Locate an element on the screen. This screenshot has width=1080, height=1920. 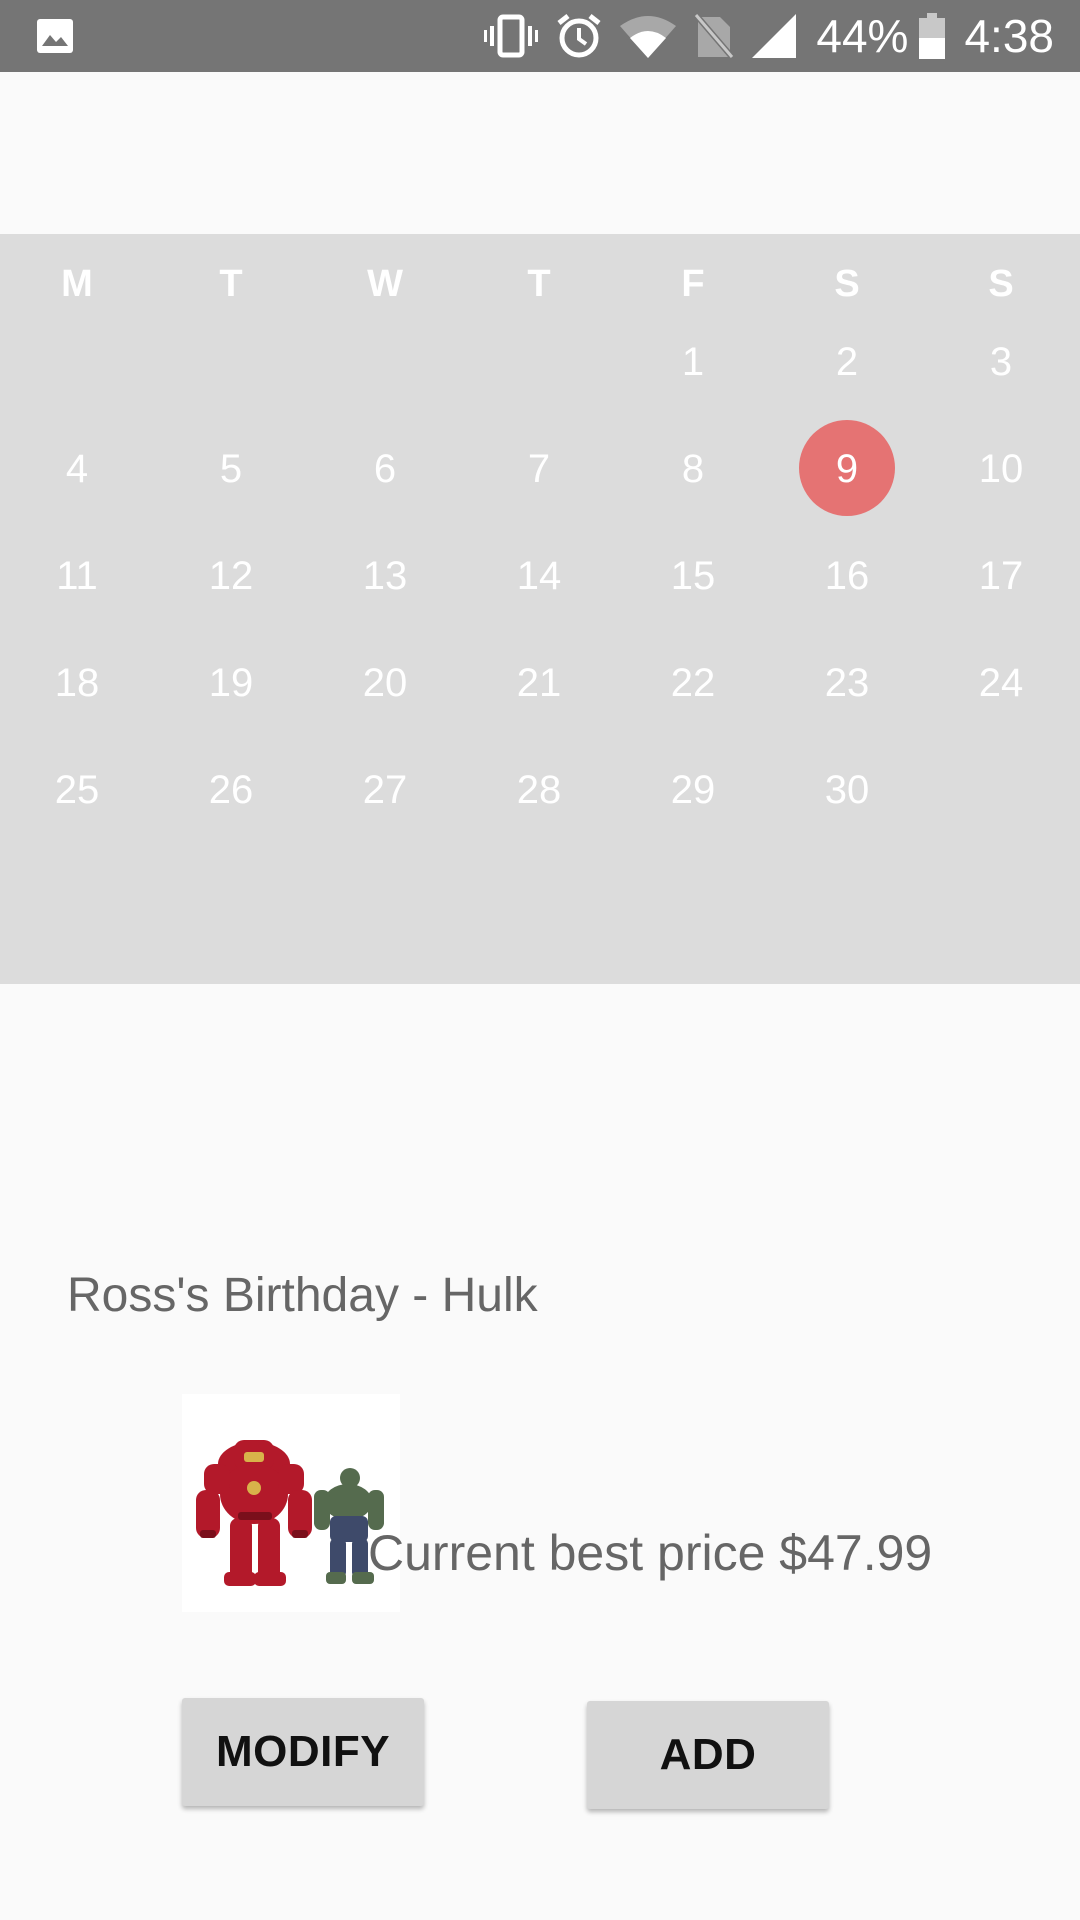
calendar-day: 29 is located at coordinates (693, 790).